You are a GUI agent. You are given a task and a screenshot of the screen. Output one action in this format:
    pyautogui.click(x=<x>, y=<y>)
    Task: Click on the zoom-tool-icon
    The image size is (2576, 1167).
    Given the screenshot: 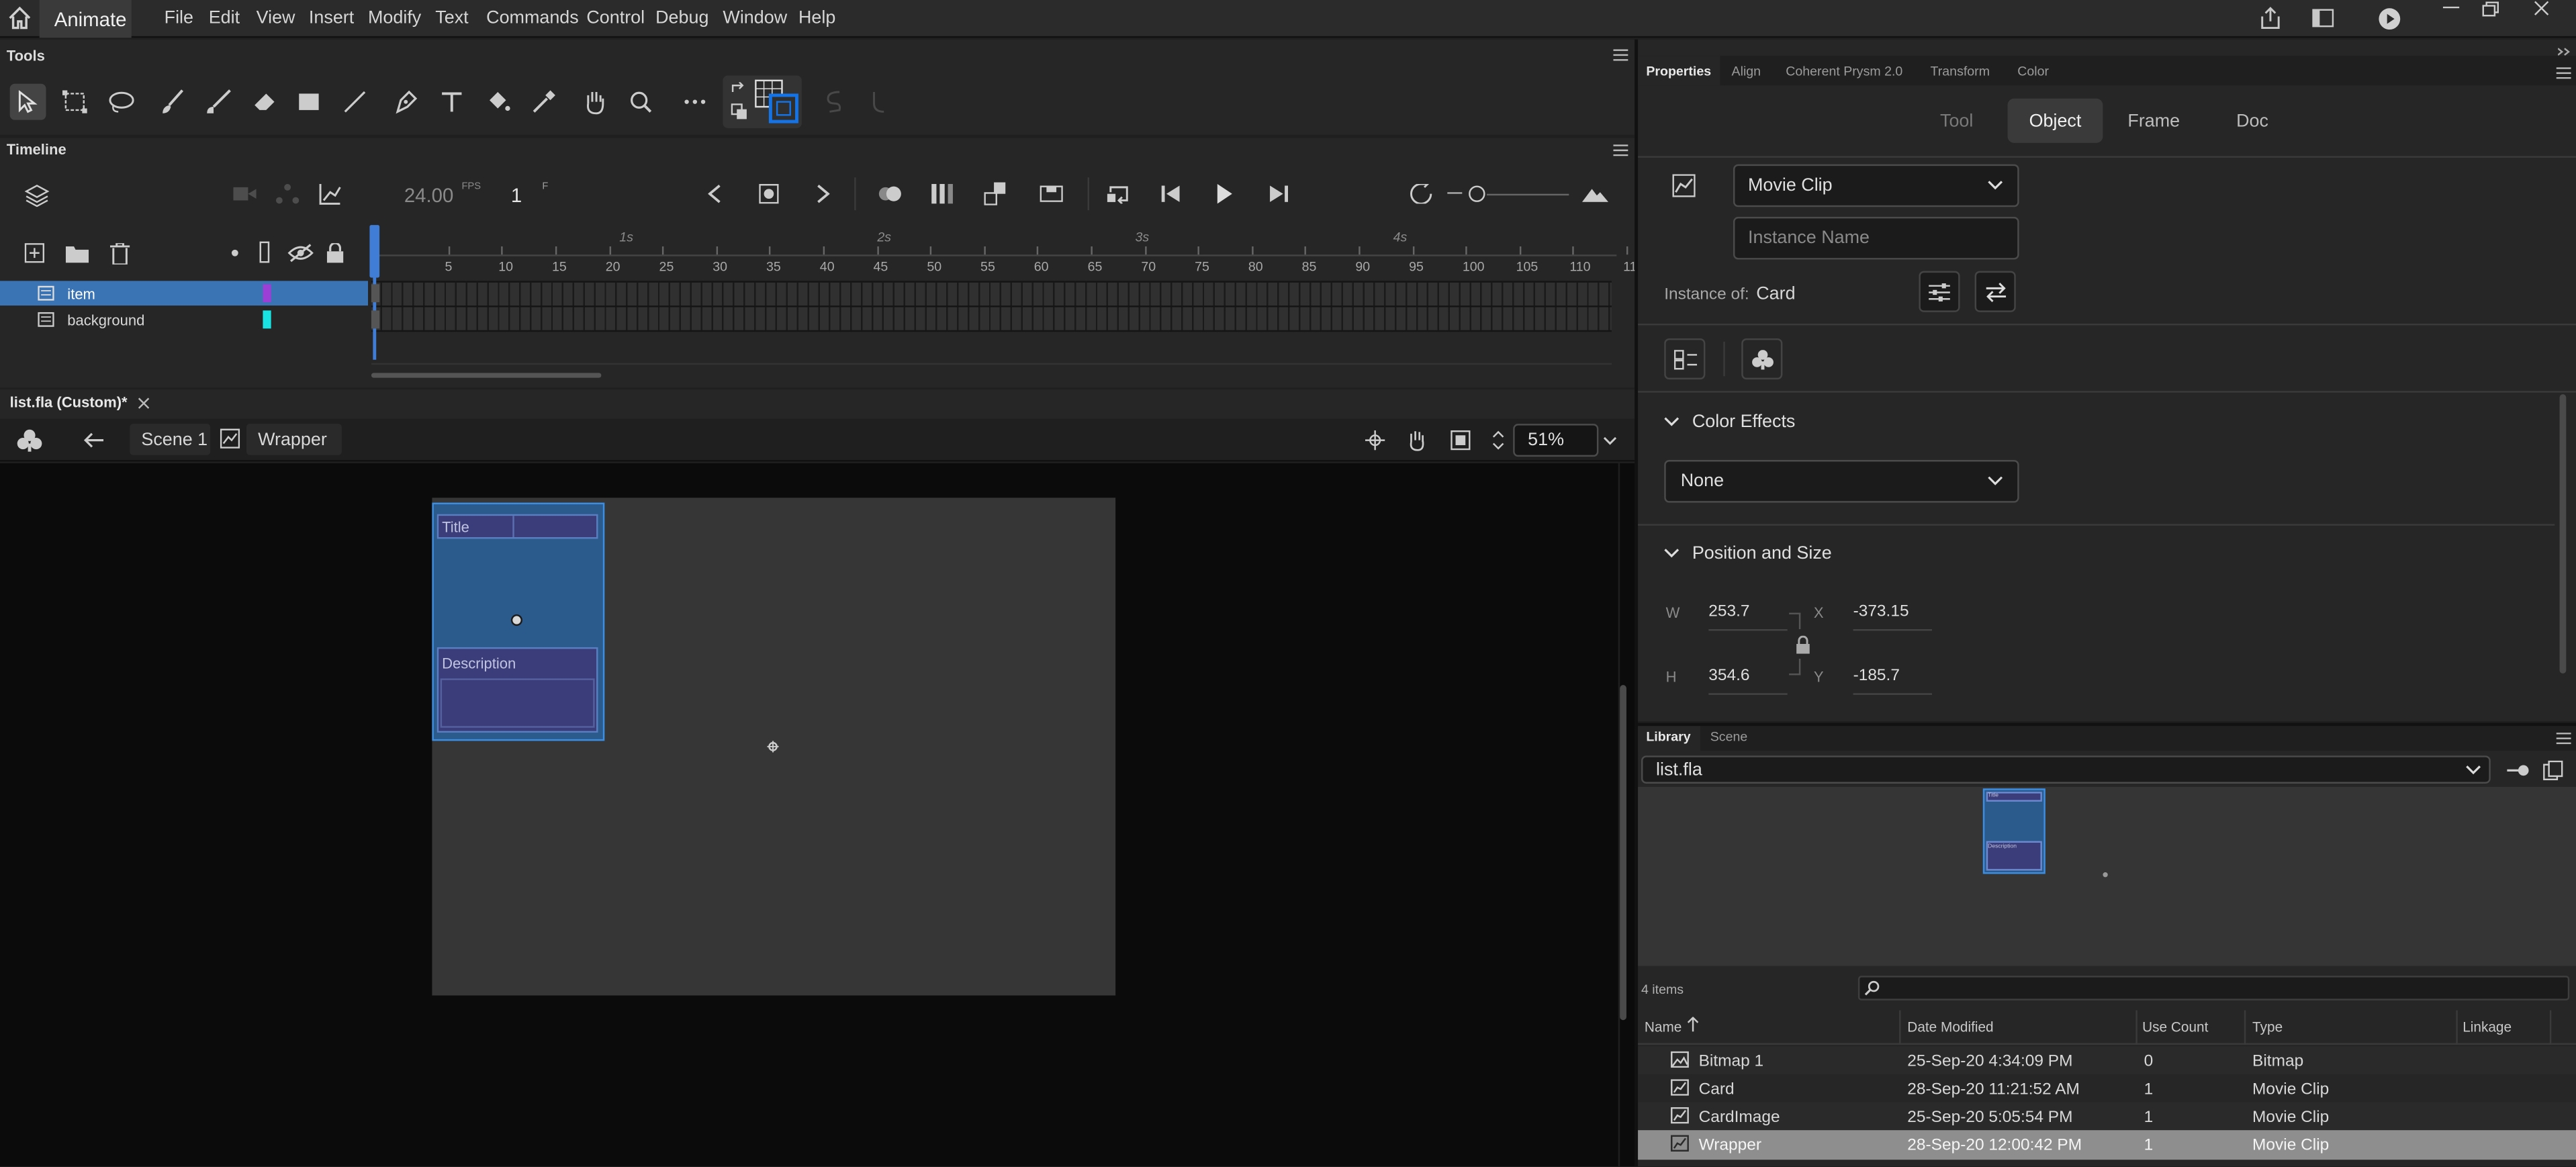 What is the action you would take?
    pyautogui.click(x=640, y=102)
    